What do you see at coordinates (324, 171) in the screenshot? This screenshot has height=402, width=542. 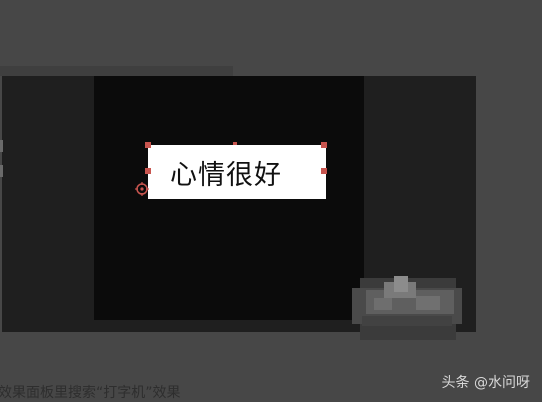 I see `selection-handle-right-center` at bounding box center [324, 171].